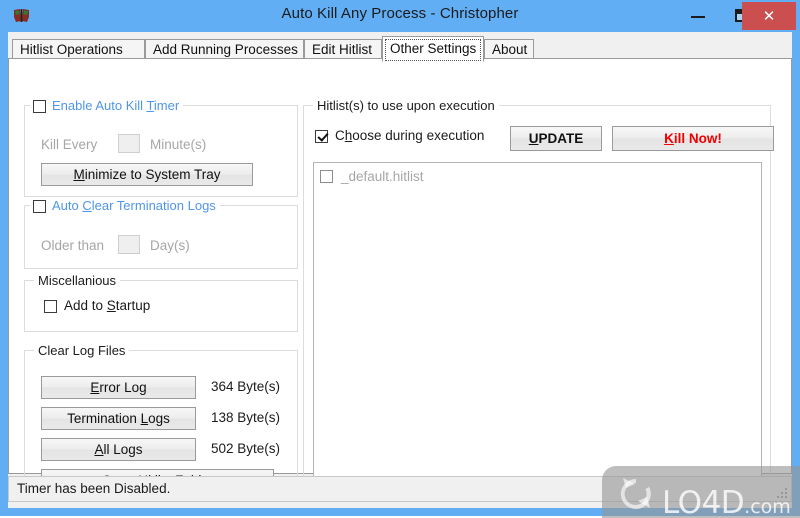  I want to click on clear-termination-logs-button: Termination Logs, so click(118, 418).